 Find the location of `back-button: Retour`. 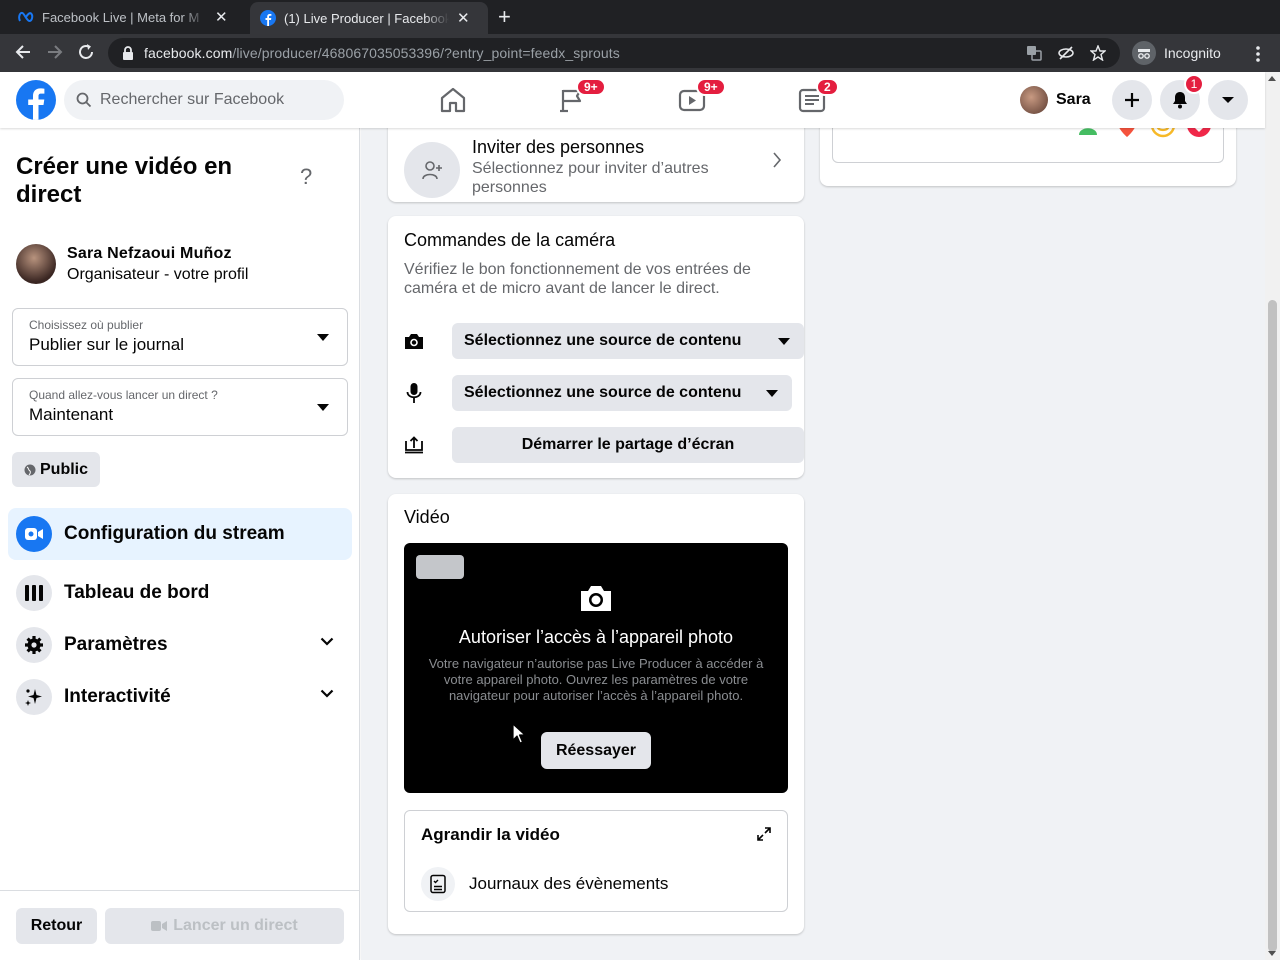

back-button: Retour is located at coordinates (56, 926).